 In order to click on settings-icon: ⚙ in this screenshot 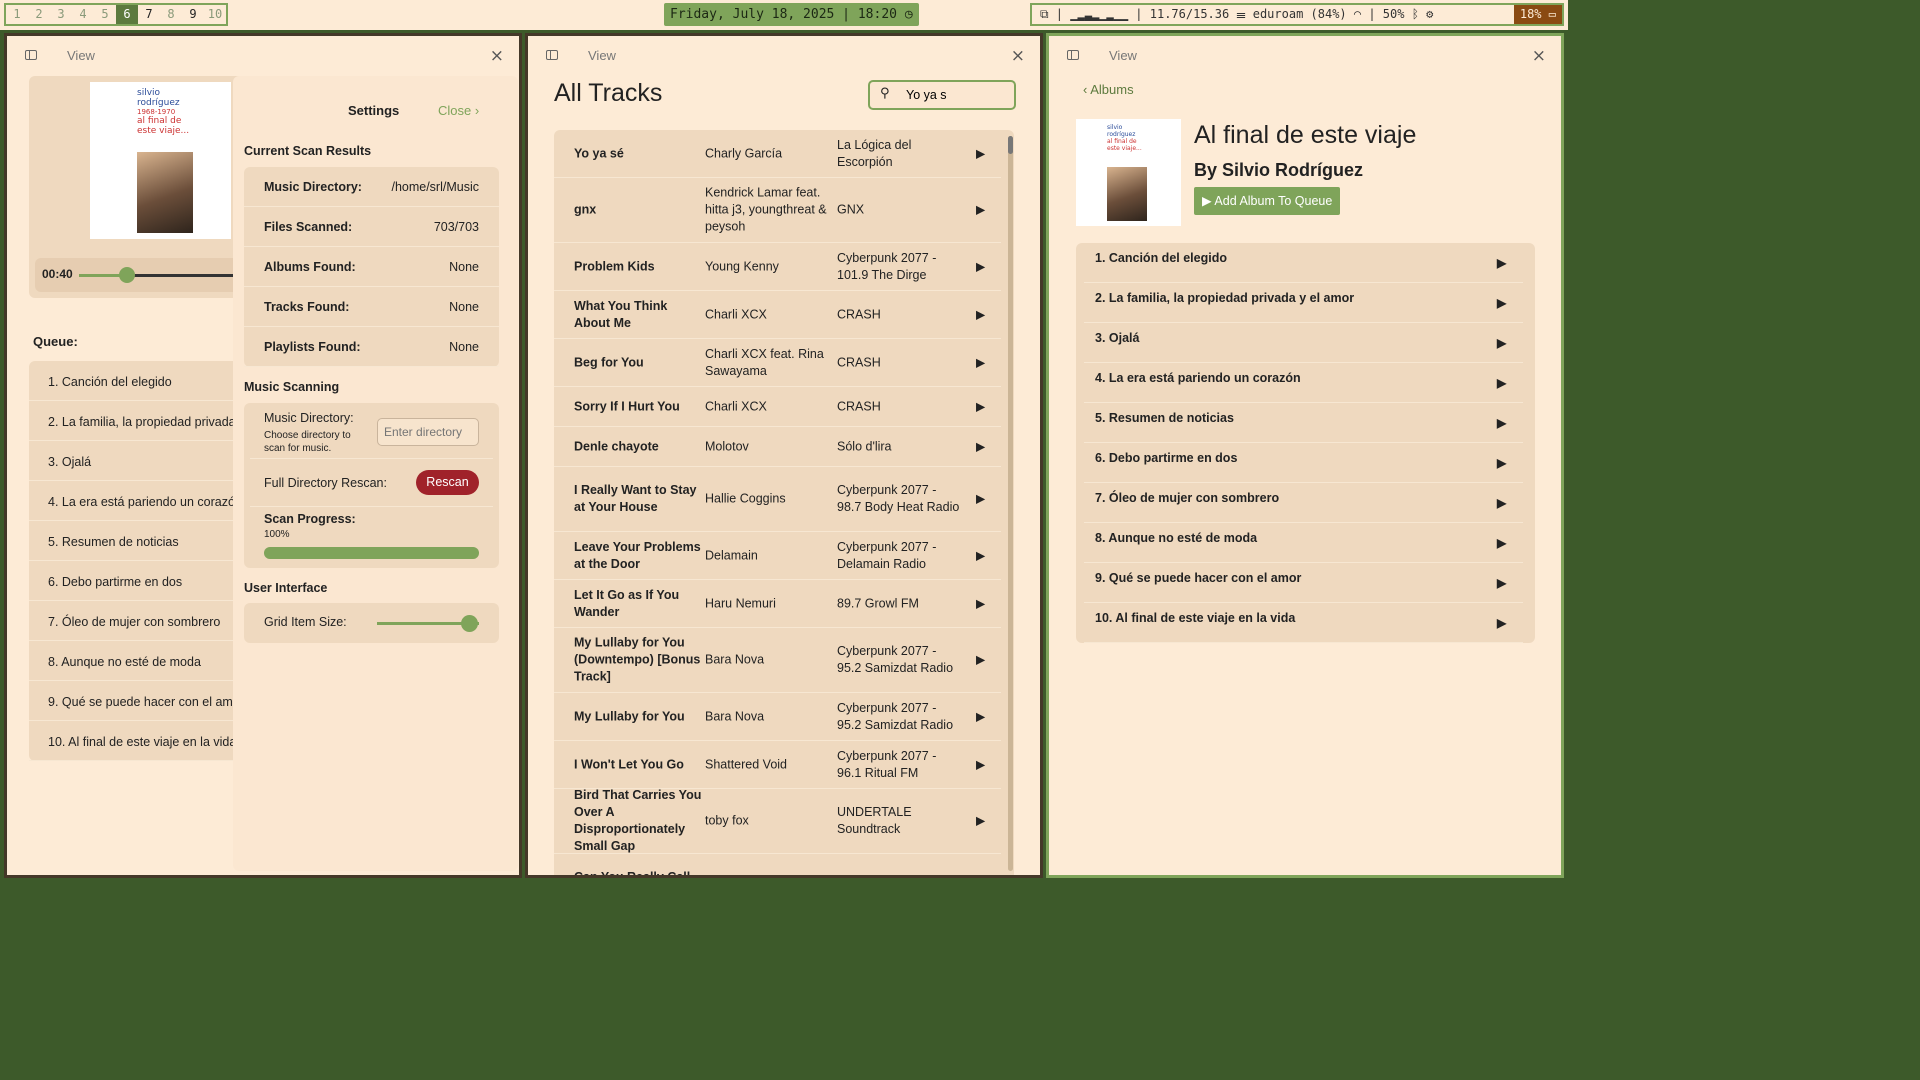, I will do `click(1429, 14)`.